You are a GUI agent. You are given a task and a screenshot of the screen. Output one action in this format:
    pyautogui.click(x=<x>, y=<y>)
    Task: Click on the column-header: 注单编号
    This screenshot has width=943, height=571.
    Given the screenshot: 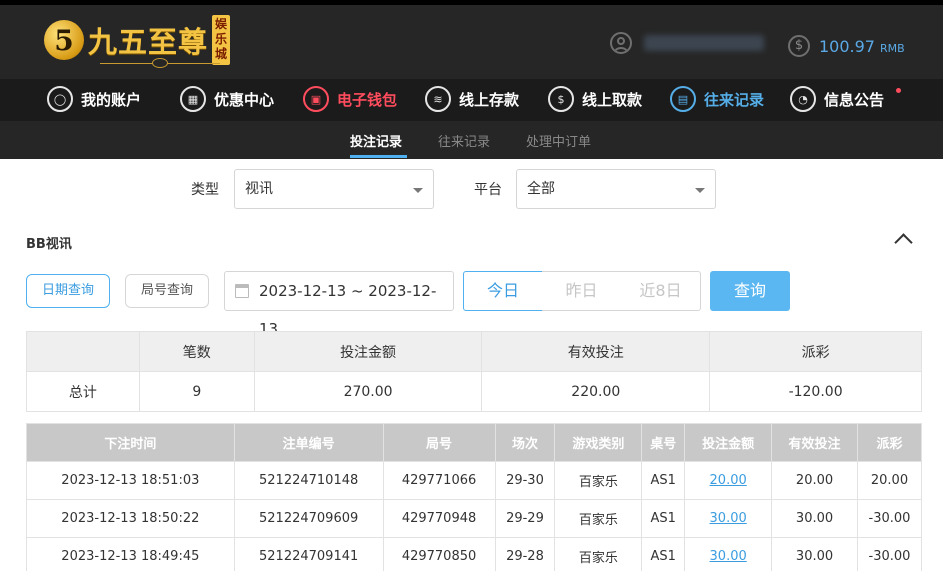 What is the action you would take?
    pyautogui.click(x=308, y=442)
    